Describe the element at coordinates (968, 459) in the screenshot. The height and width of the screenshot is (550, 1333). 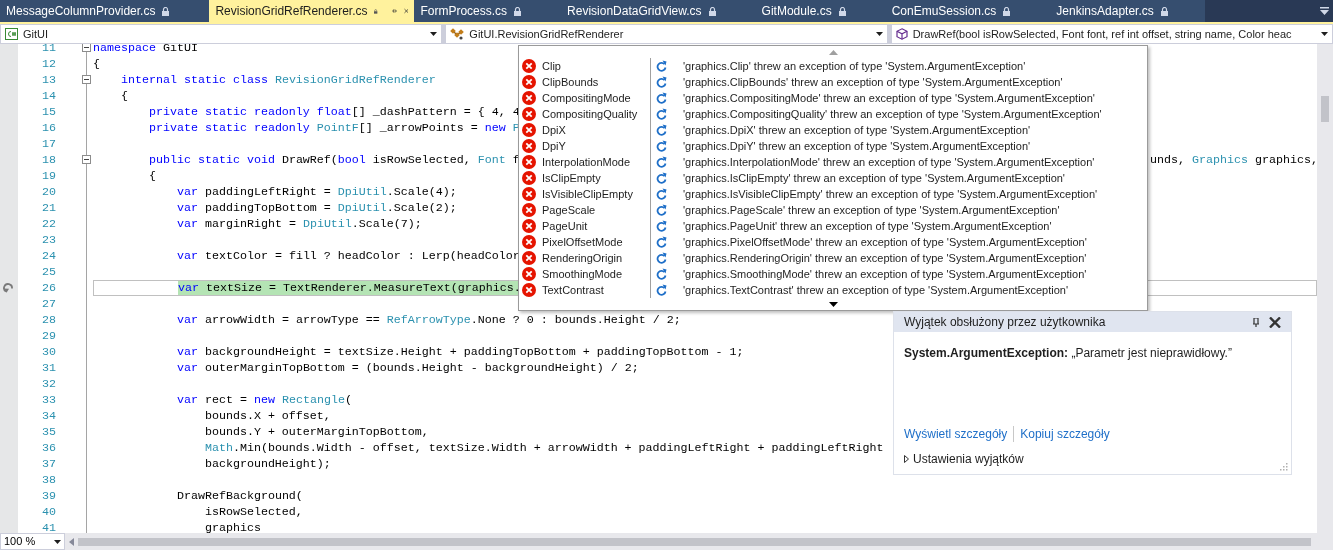
I see `expander-label: Ustawienia wyjątków` at that location.